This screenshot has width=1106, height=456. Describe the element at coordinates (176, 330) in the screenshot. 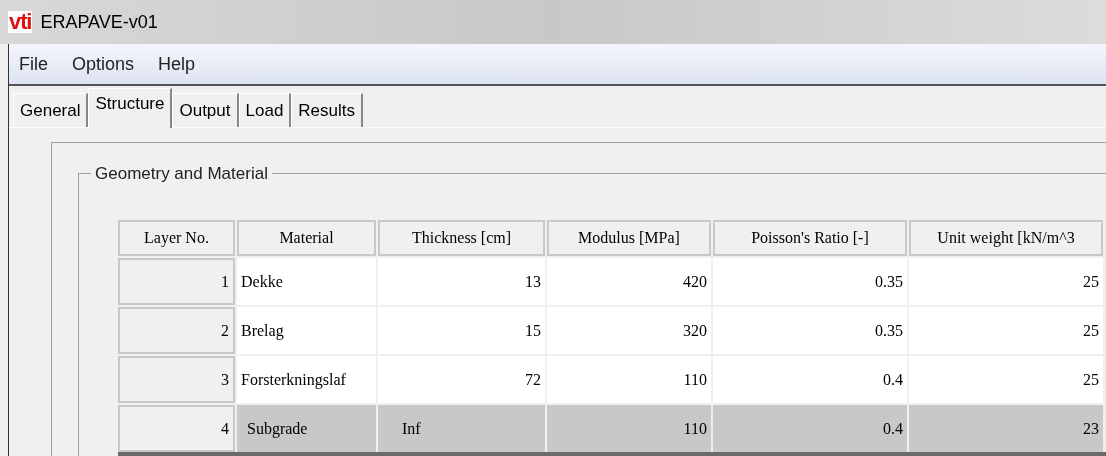

I see `row-header: 2` at that location.